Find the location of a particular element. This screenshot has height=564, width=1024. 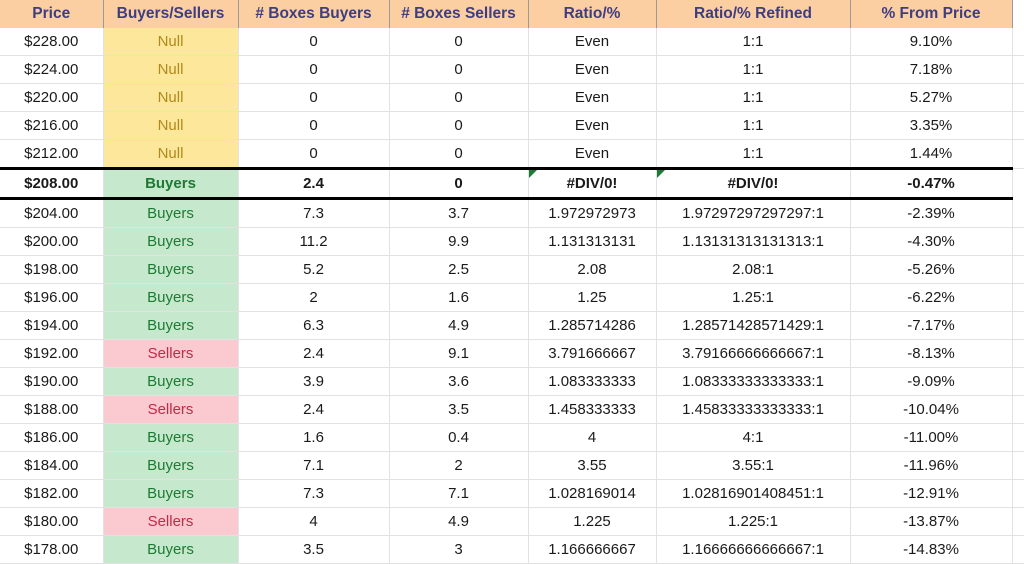

cell-boxes-buyers: 5.2 is located at coordinates (314, 269).